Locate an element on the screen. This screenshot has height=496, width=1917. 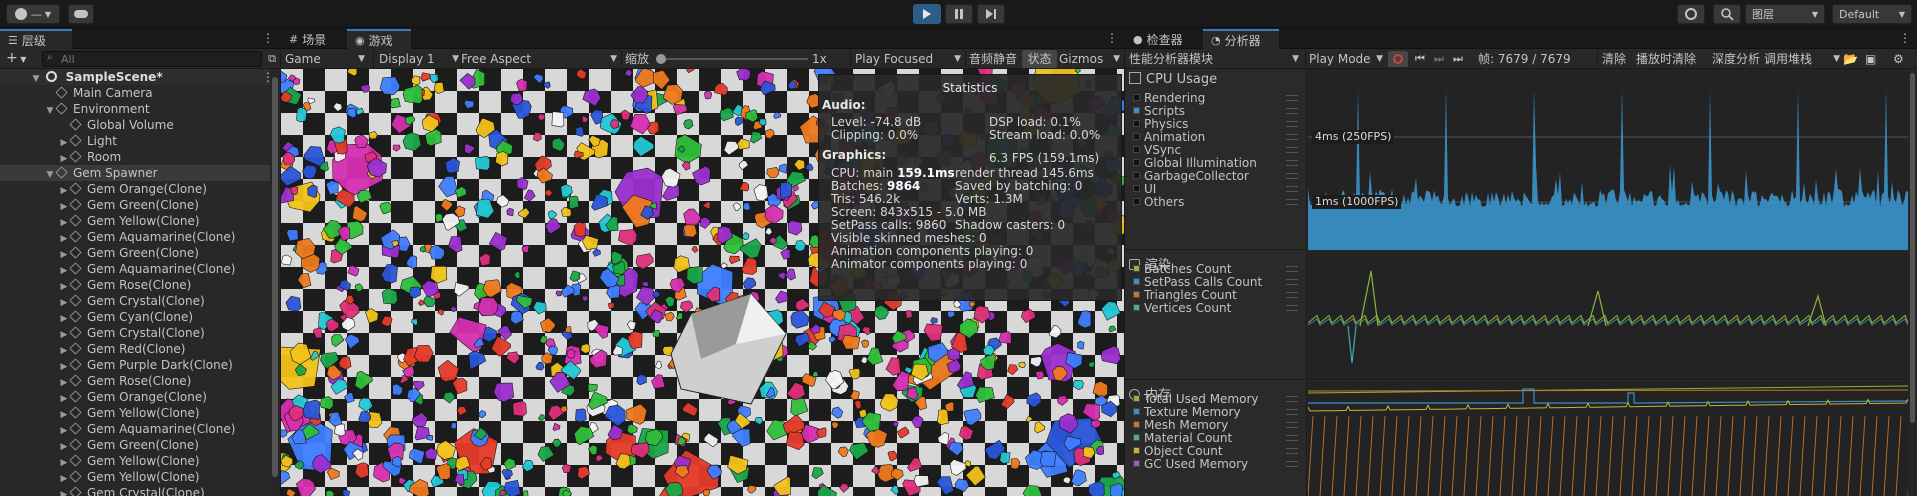
legend-item: Vertices Count is located at coordinates (1182, 308).